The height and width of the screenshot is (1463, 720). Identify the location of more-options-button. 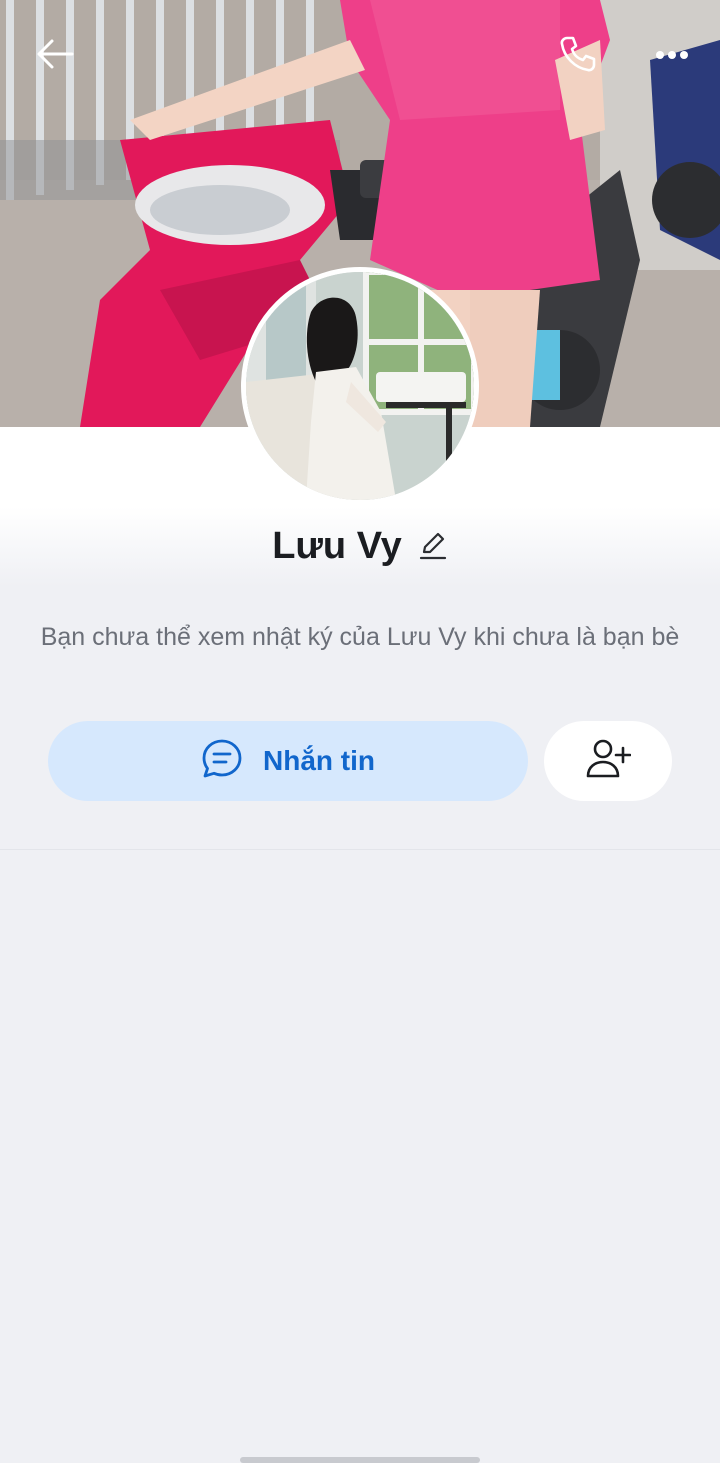
(672, 56).